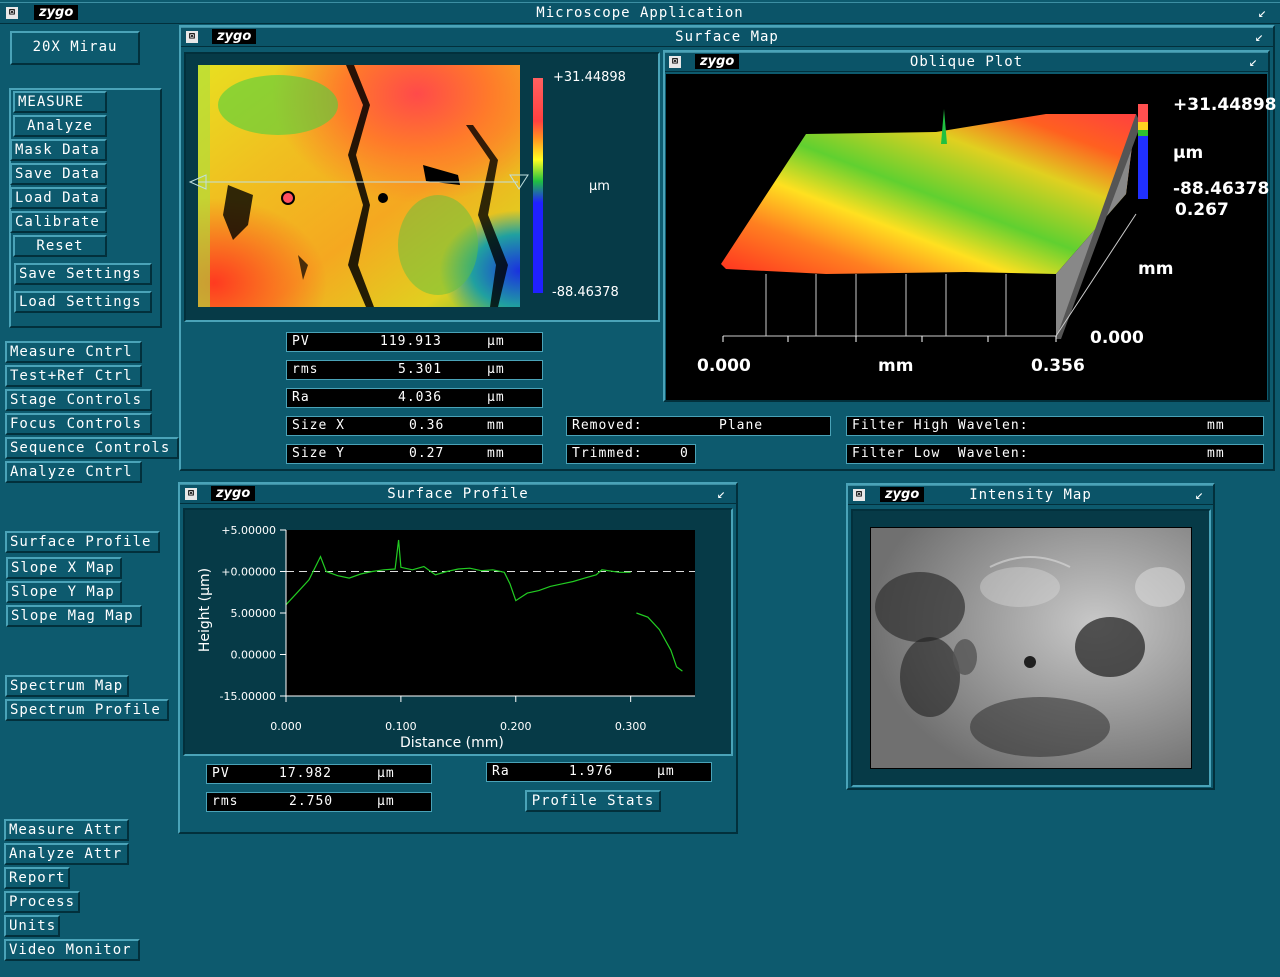 Image resolution: width=1280 pixels, height=977 pixels. What do you see at coordinates (248, 530) in the screenshot?
I see `y-tick-label: +5.00000` at bounding box center [248, 530].